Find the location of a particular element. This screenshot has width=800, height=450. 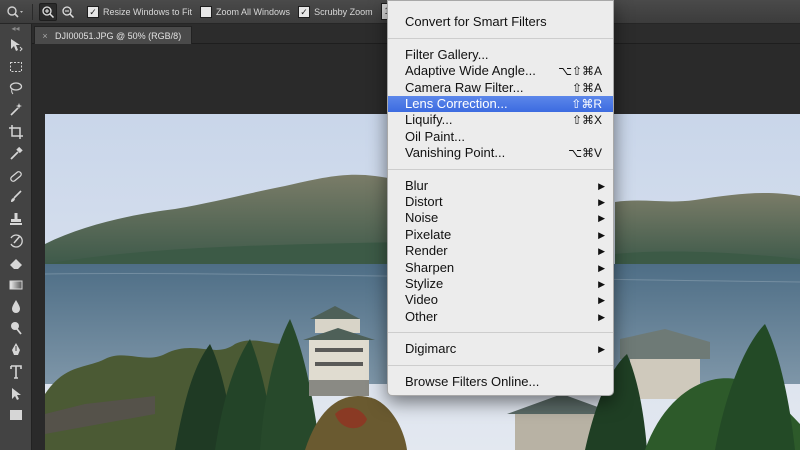

lasso-icon is located at coordinates (16, 88).